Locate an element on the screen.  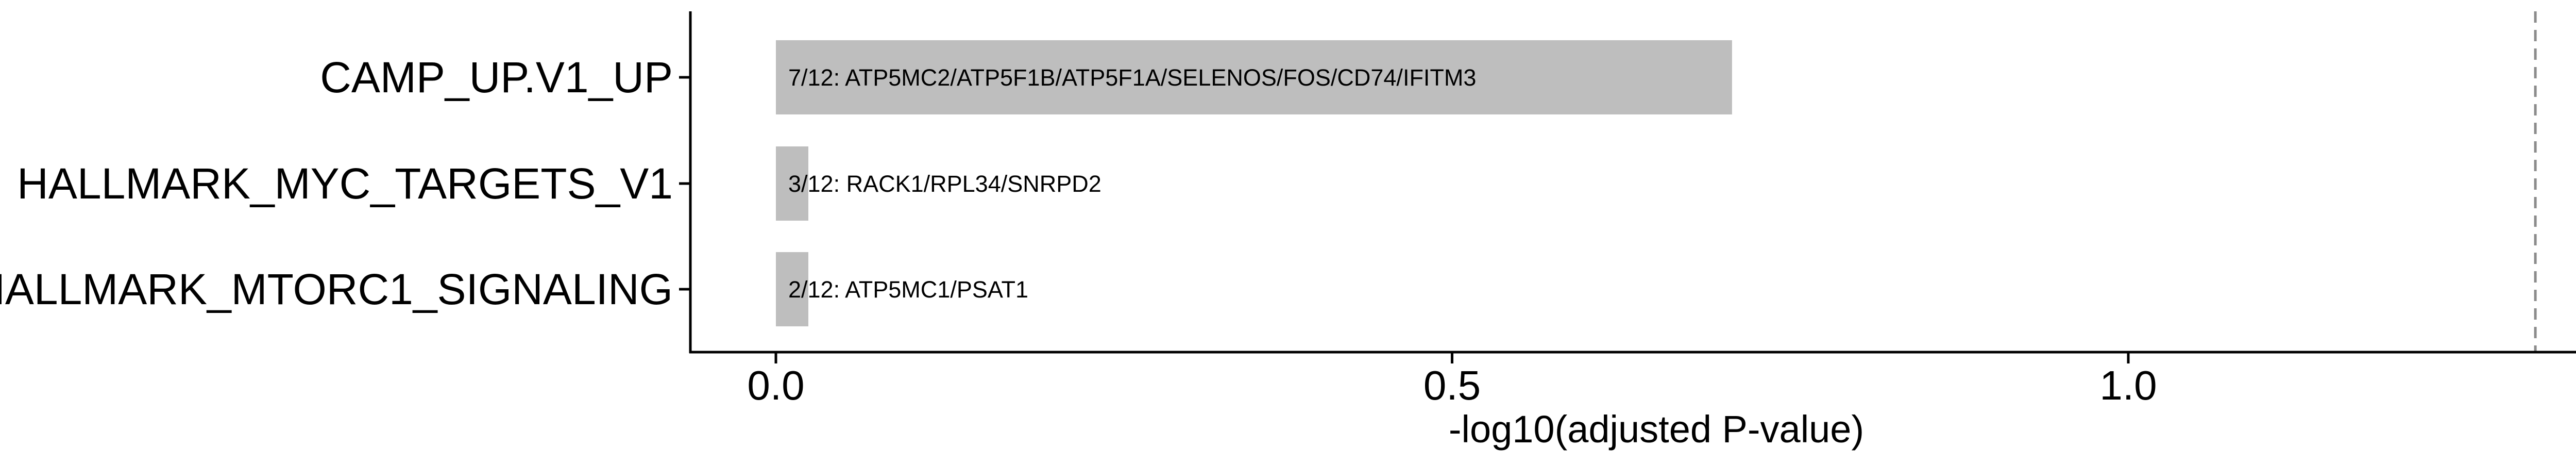
bar-label-3: 2/12: ATP5MC1/PSAT1 is located at coordinates (908, 289).